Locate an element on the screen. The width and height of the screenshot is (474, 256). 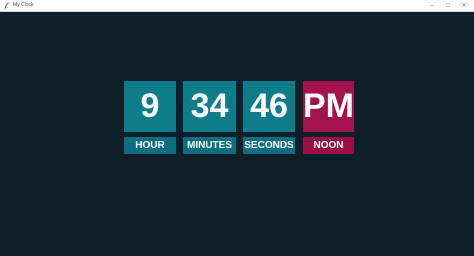
maximize-icon: □ is located at coordinates (448, 5).